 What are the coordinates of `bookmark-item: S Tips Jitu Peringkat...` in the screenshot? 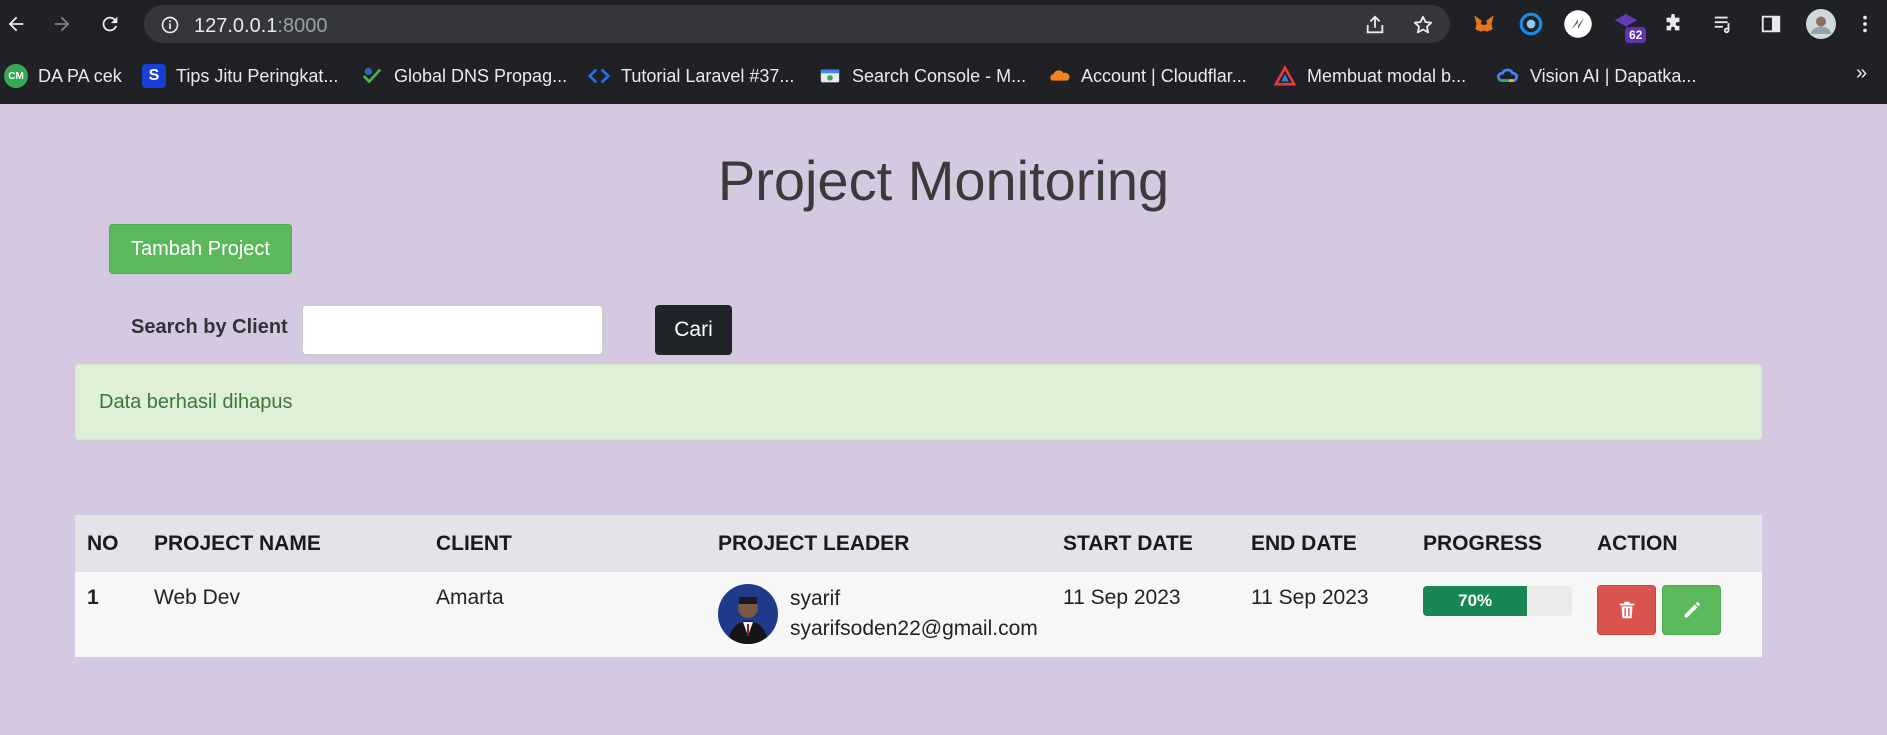 It's located at (240, 76).